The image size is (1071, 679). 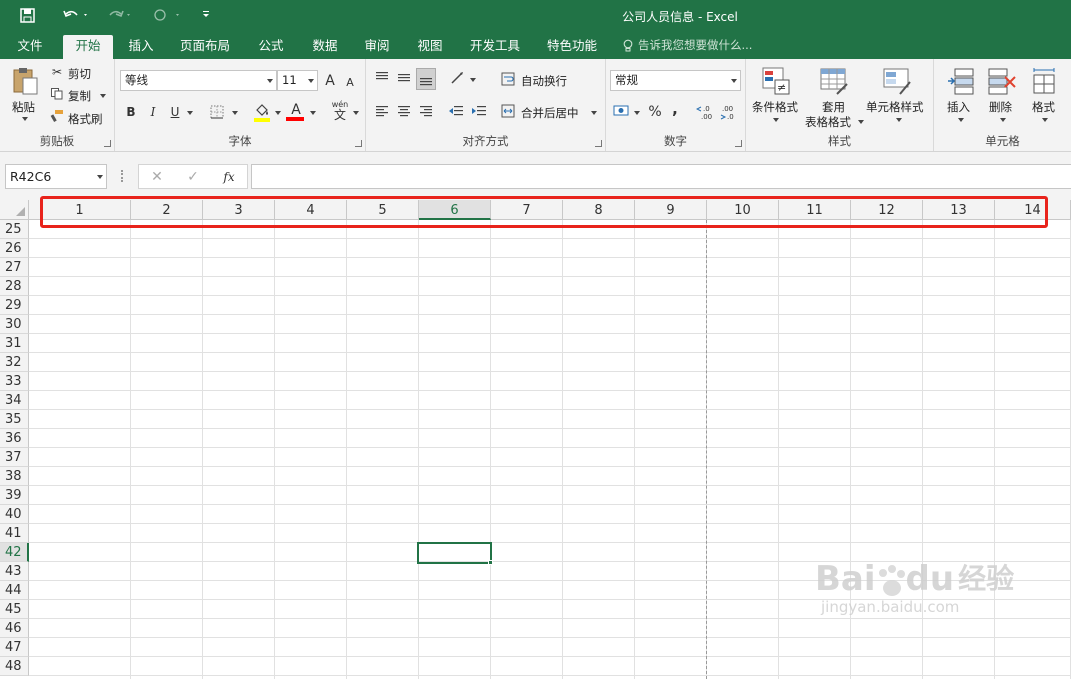 I want to click on format-as-table-line1: 套用, so click(x=833, y=107).